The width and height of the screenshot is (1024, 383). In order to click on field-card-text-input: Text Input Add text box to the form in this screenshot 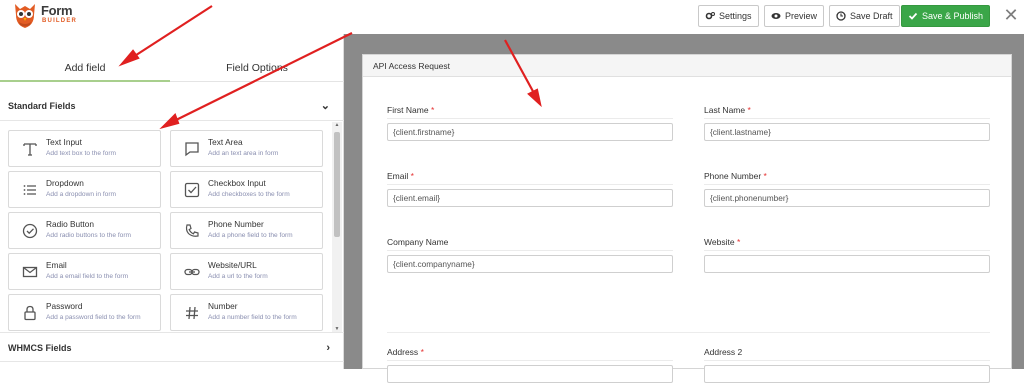, I will do `click(84, 148)`.